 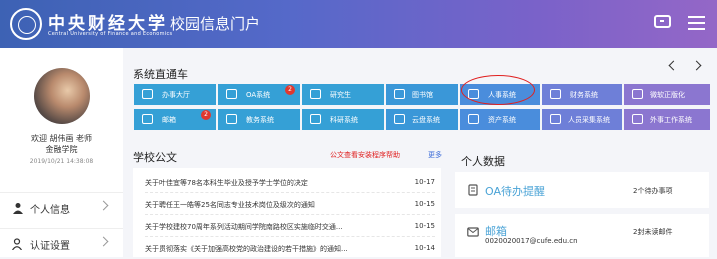 What do you see at coordinates (673, 65) in the screenshot?
I see `chevron-left-icon` at bounding box center [673, 65].